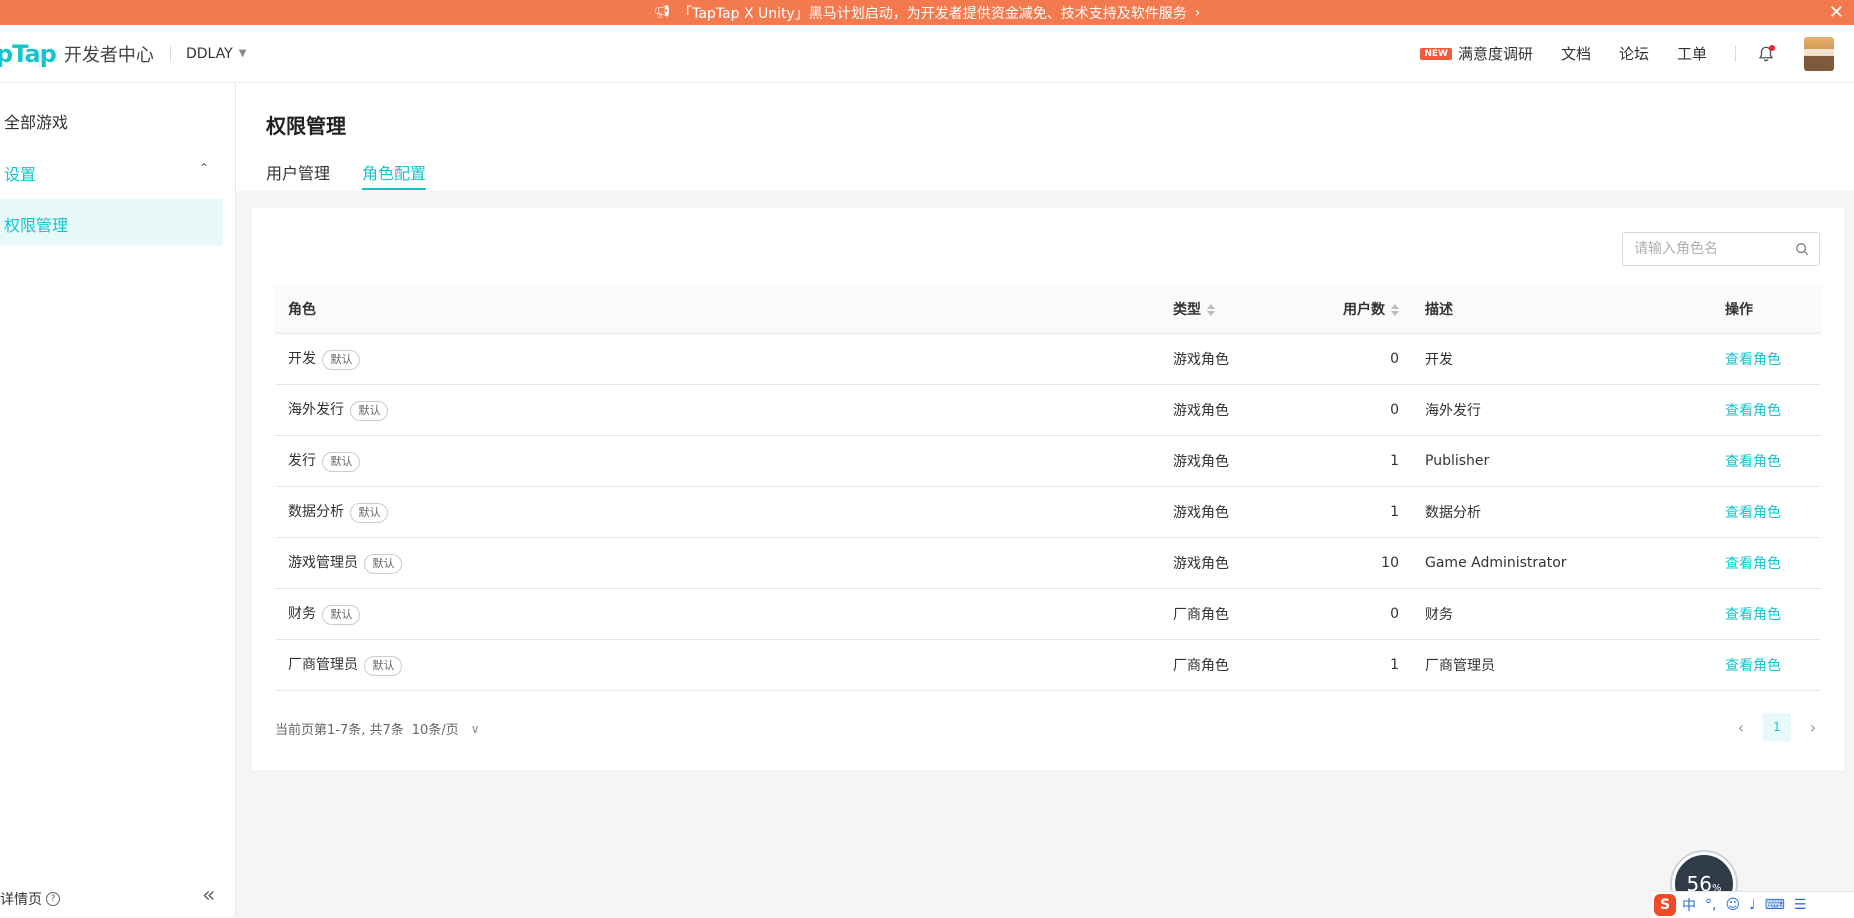 Image resolution: width=1854 pixels, height=918 pixels. I want to click on new-badge: NEW, so click(1436, 53).